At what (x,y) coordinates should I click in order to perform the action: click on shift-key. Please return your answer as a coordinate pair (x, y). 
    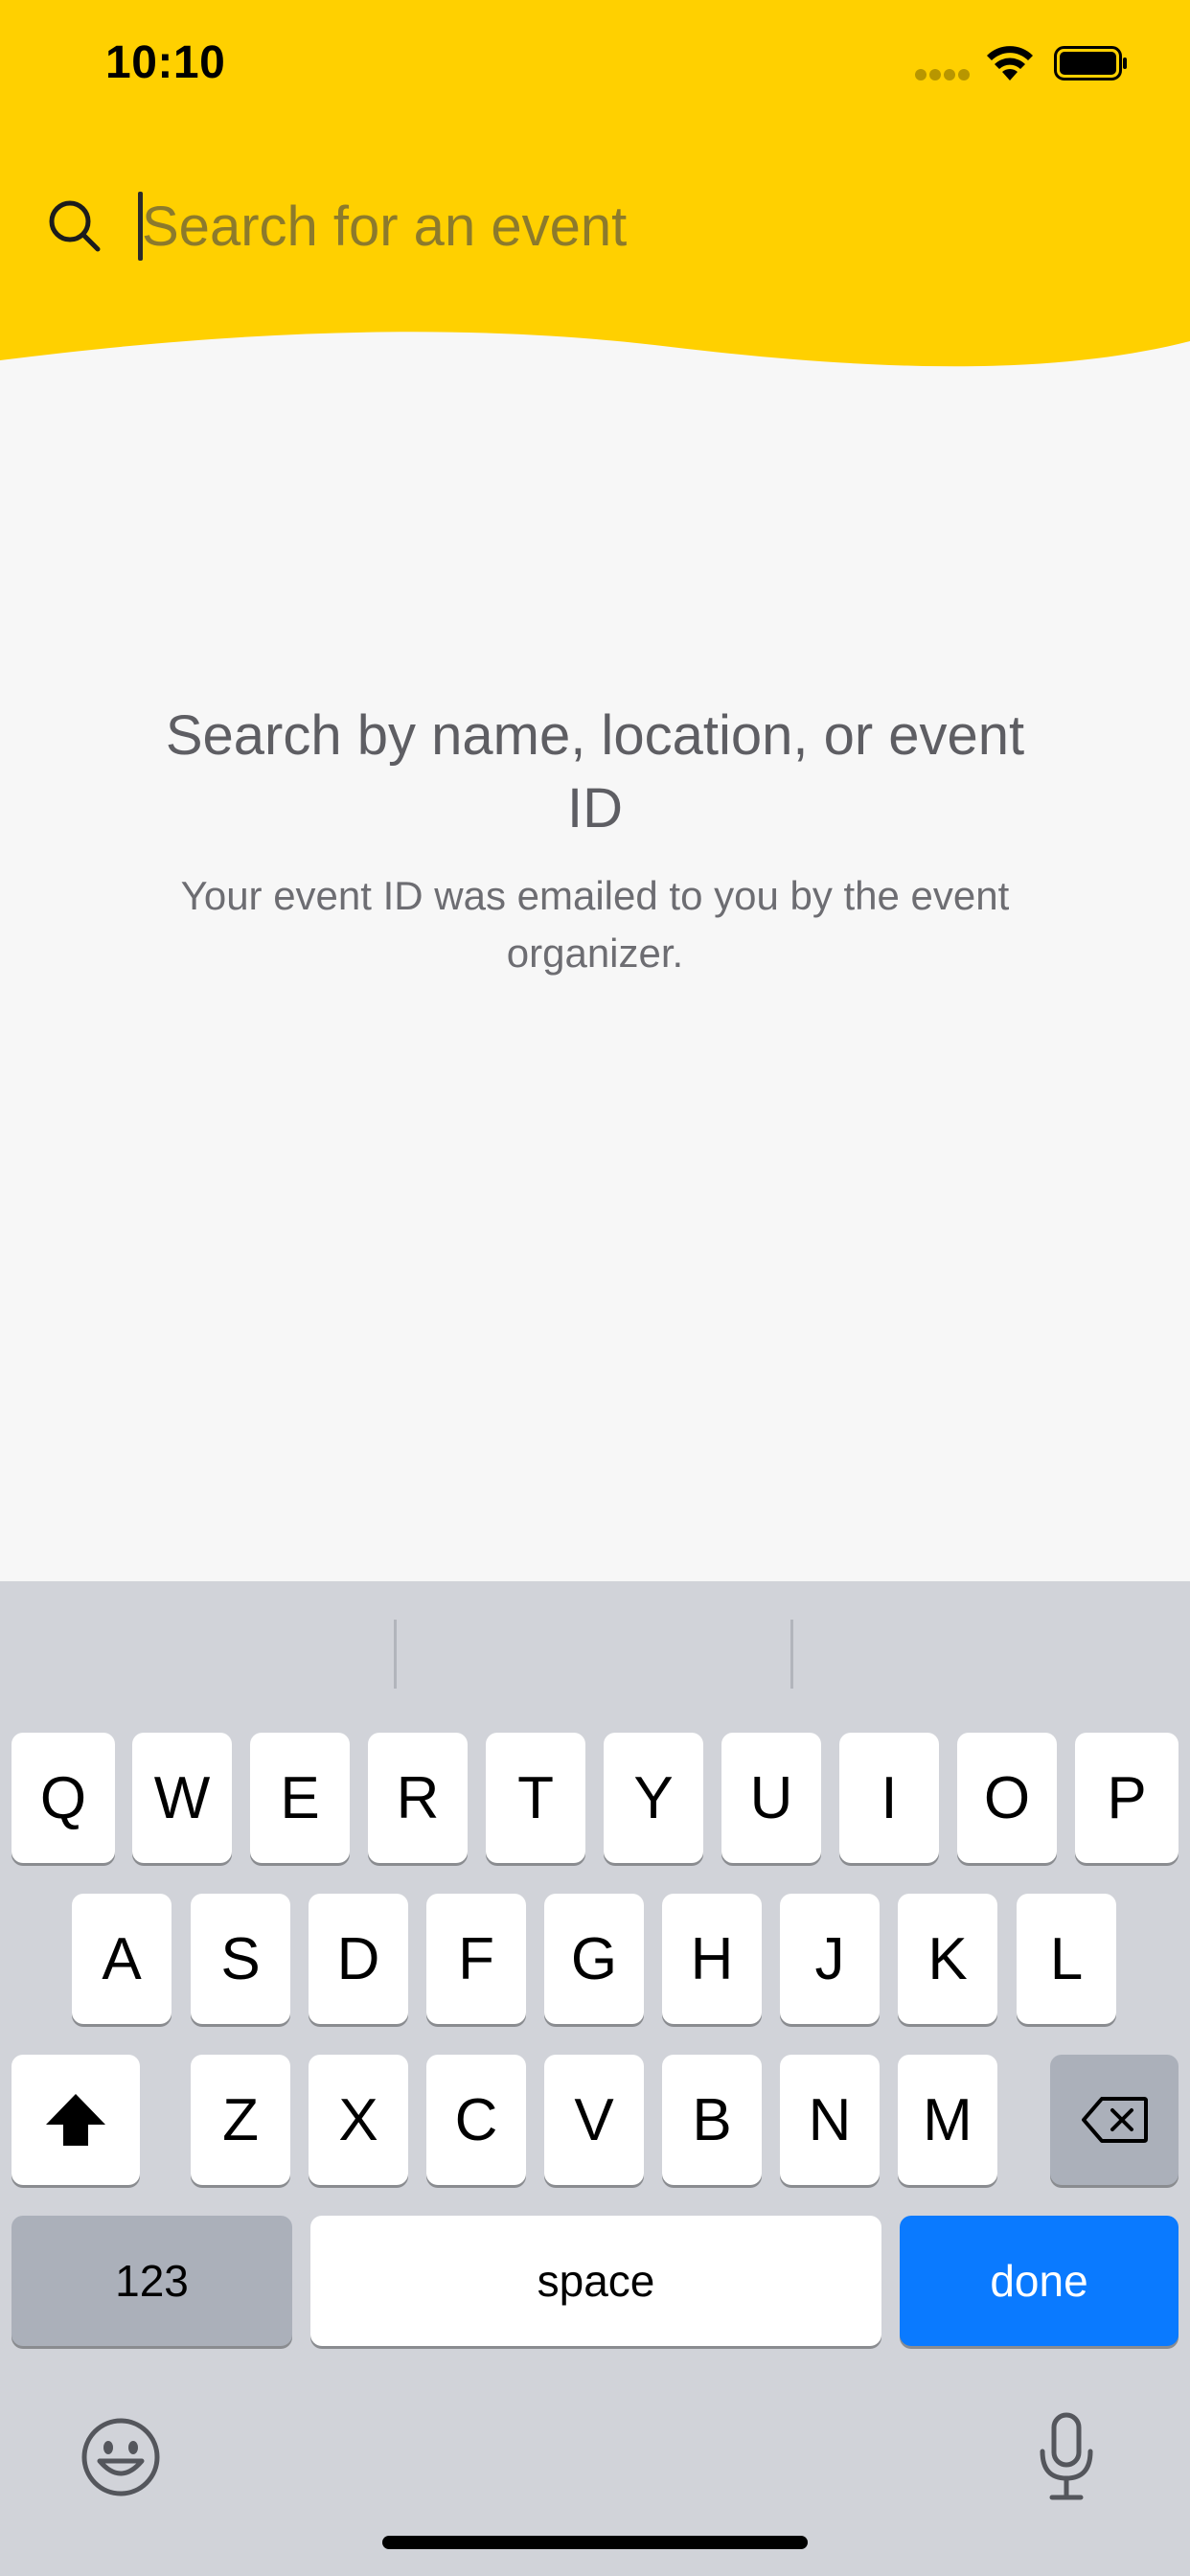
    Looking at the image, I should click on (76, 2120).